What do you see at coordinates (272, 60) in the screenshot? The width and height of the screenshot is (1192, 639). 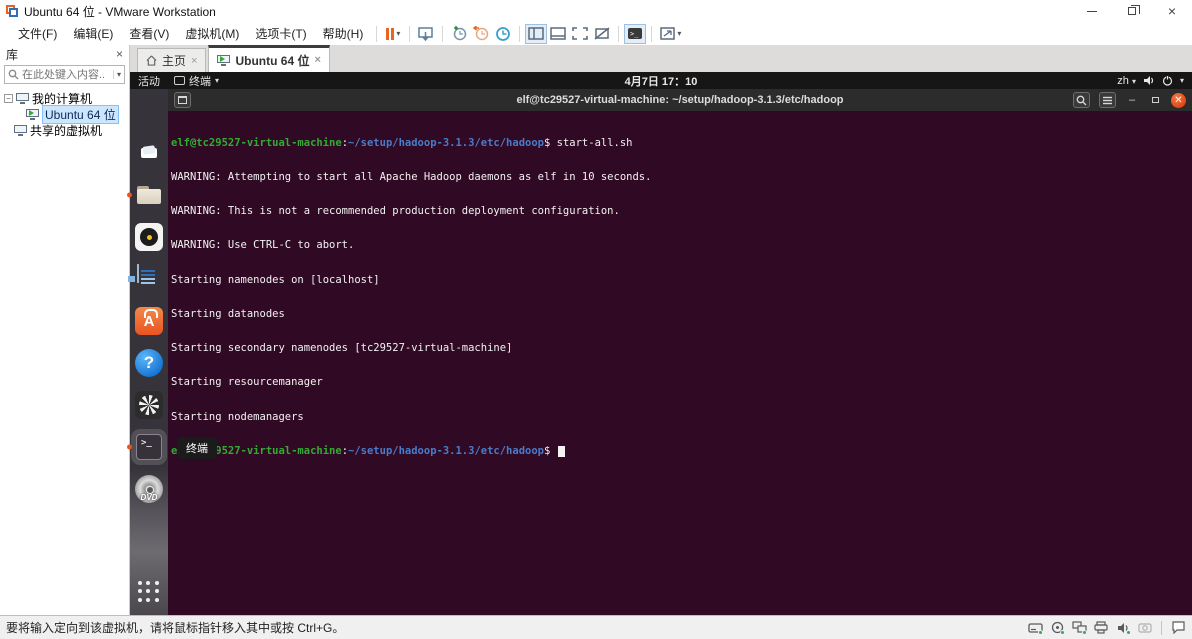 I see `tab-vm-label: Ubuntu 64 位` at bounding box center [272, 60].